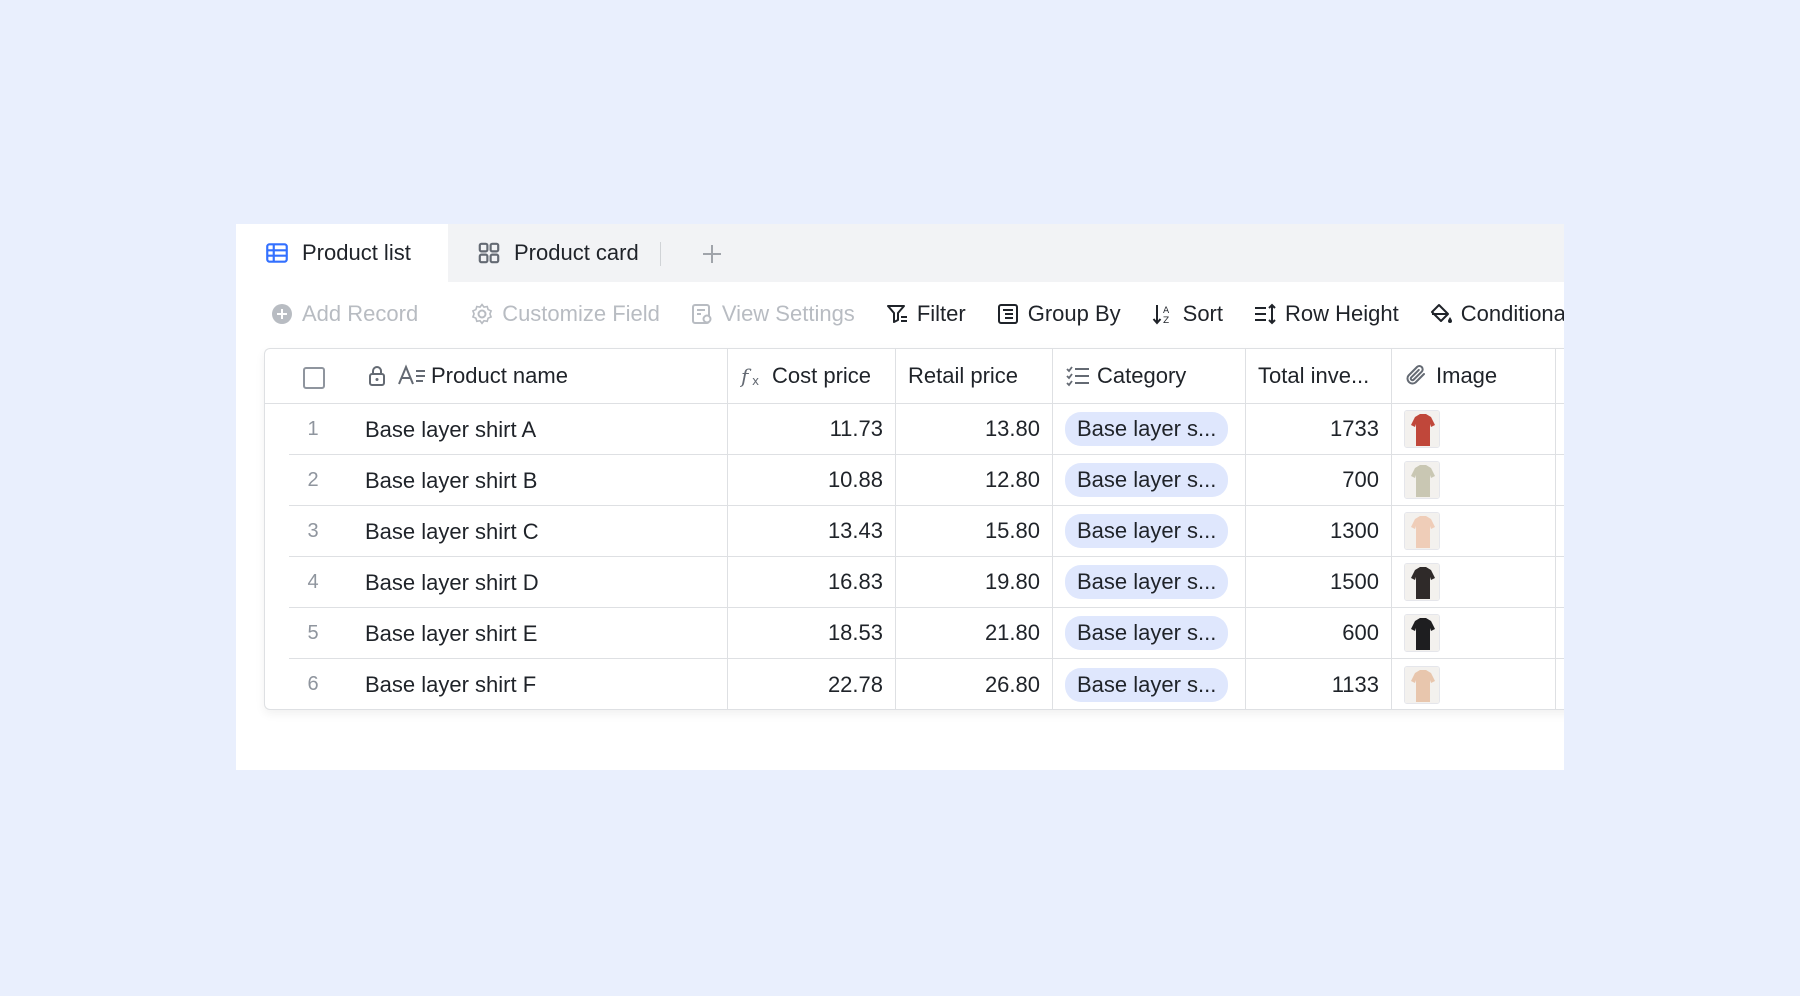  I want to click on multi-select-icon, so click(1078, 376).